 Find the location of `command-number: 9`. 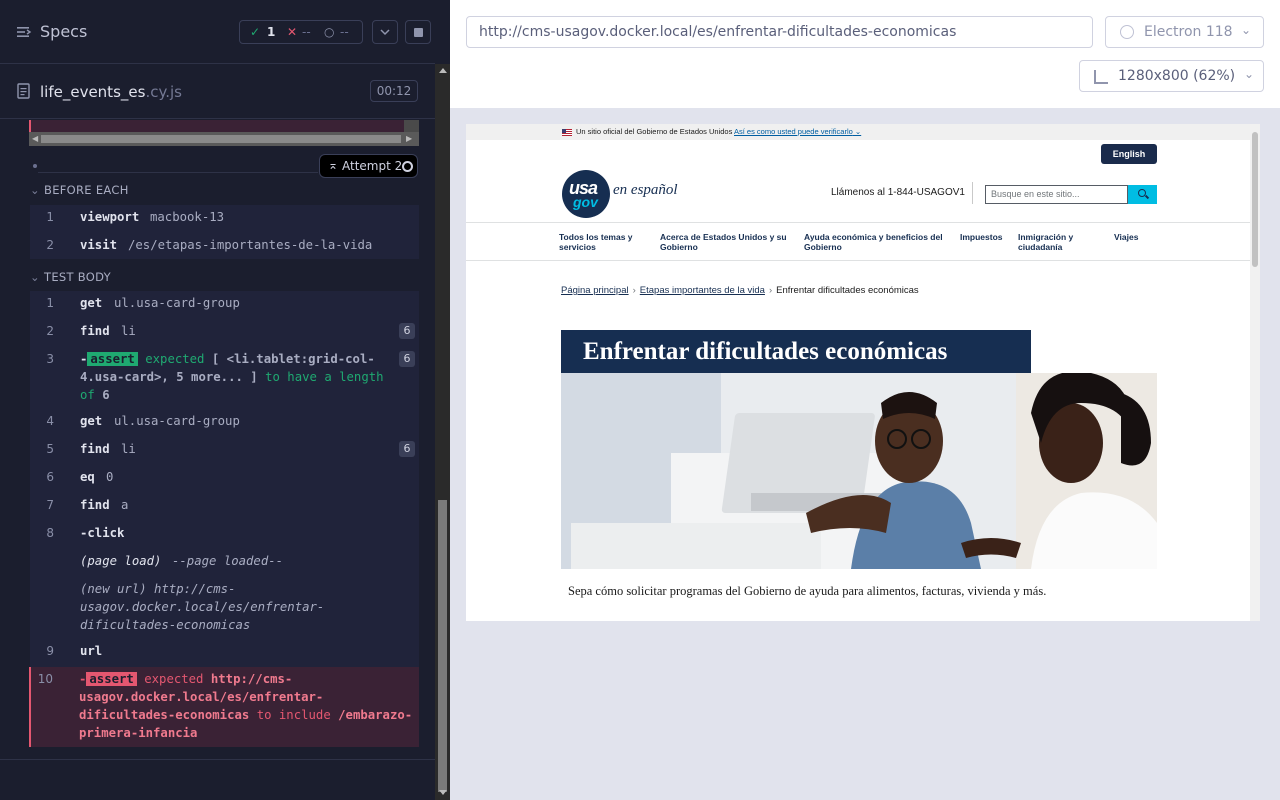

command-number: 9 is located at coordinates (50, 651).